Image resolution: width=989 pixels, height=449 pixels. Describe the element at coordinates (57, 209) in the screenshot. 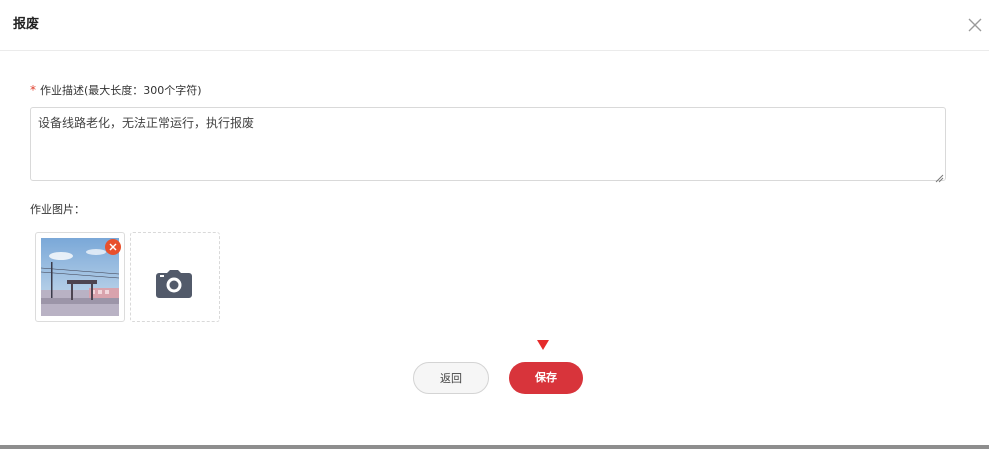

I see `pictures-label: 作业图片：` at that location.